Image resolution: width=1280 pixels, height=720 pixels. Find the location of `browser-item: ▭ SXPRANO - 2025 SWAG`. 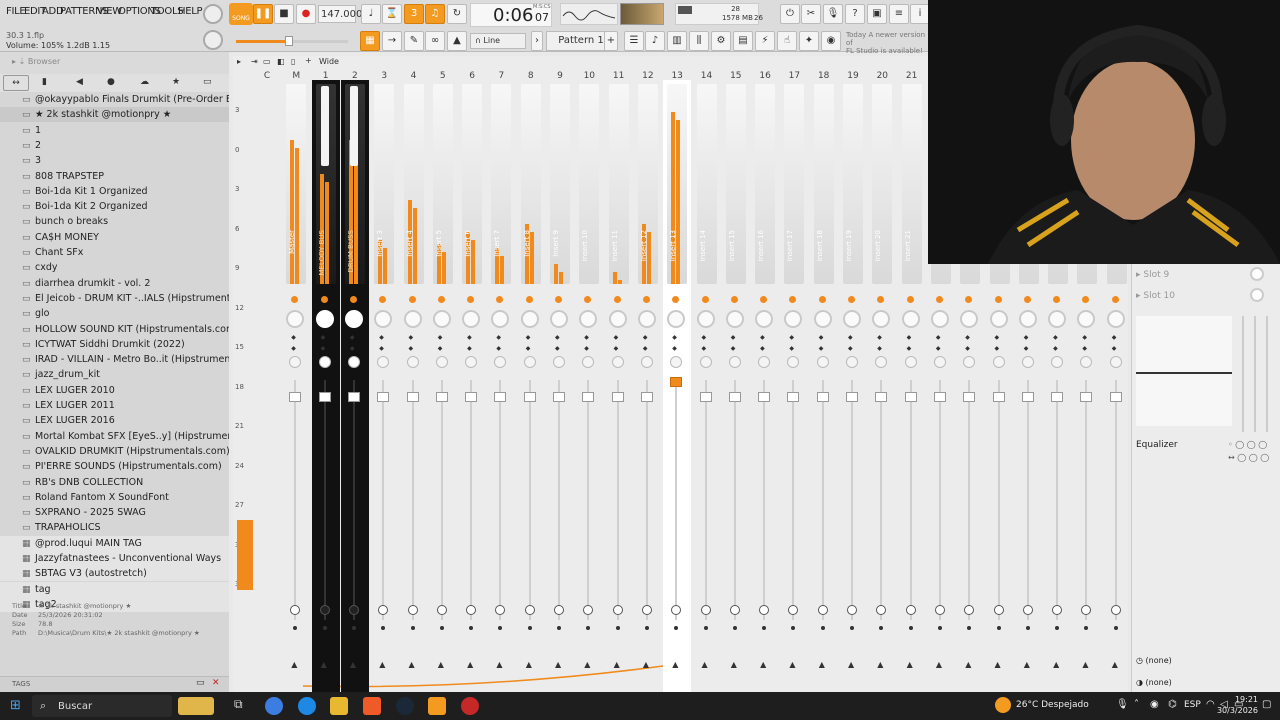

browser-item: ▭ SXPRANO - 2025 SWAG is located at coordinates (114, 512).